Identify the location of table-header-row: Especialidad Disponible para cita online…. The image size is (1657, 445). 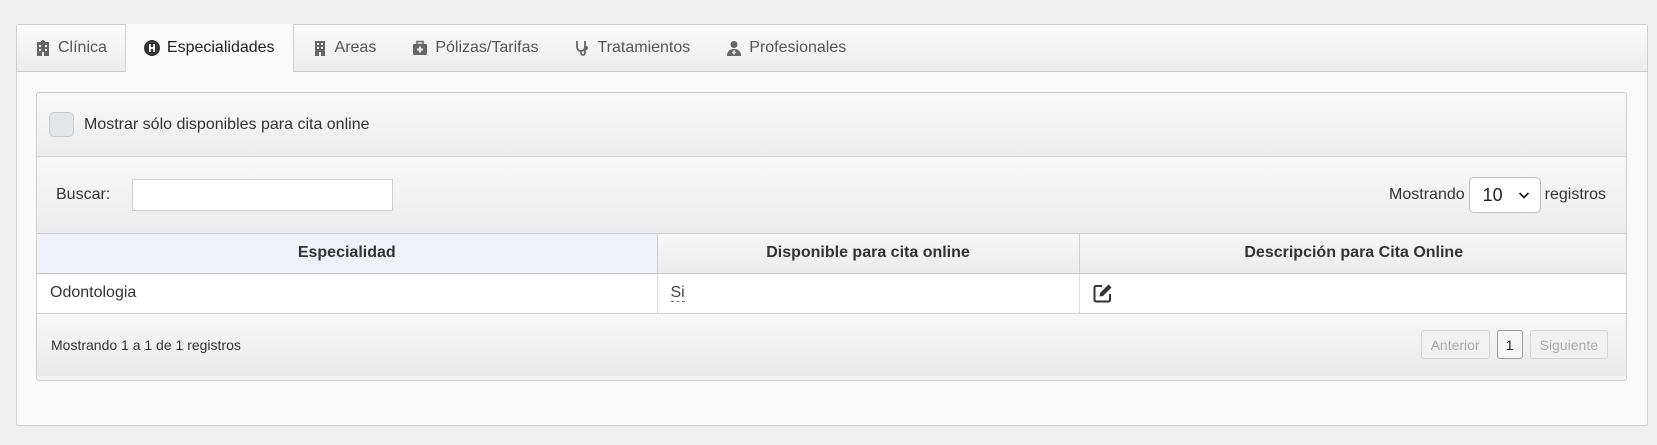
(831, 254).